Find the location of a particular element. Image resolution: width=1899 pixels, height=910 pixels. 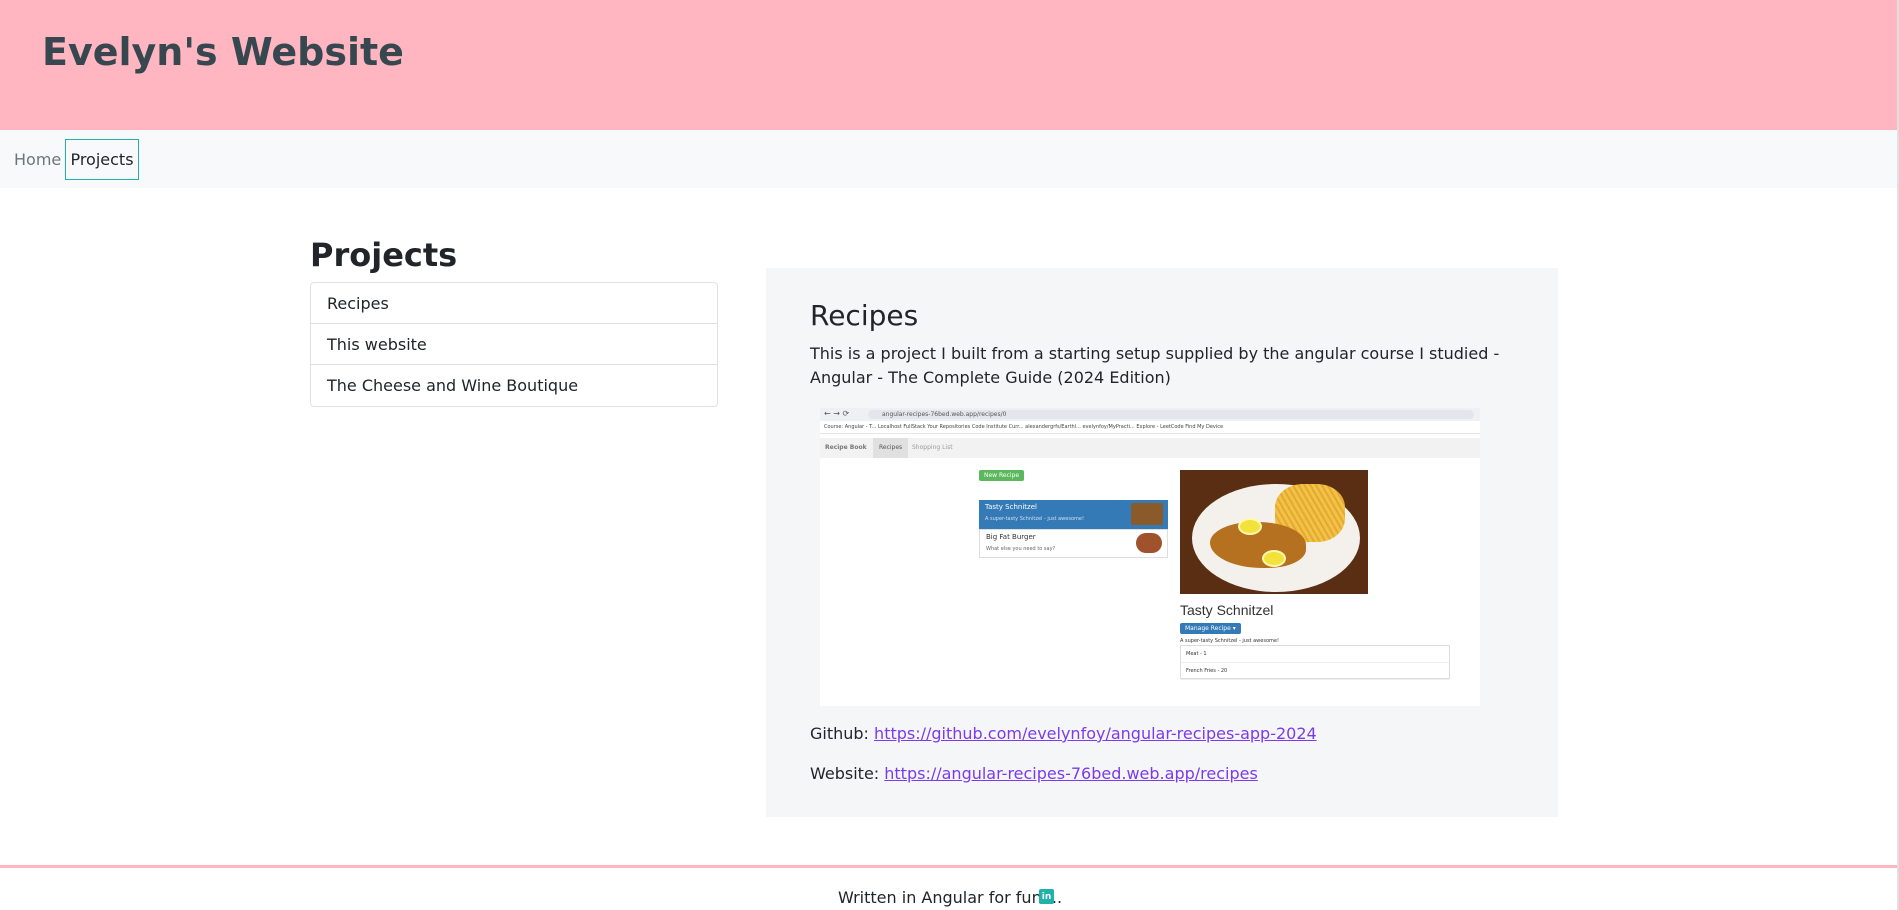

schnitzel-image is located at coordinates (1274, 532).